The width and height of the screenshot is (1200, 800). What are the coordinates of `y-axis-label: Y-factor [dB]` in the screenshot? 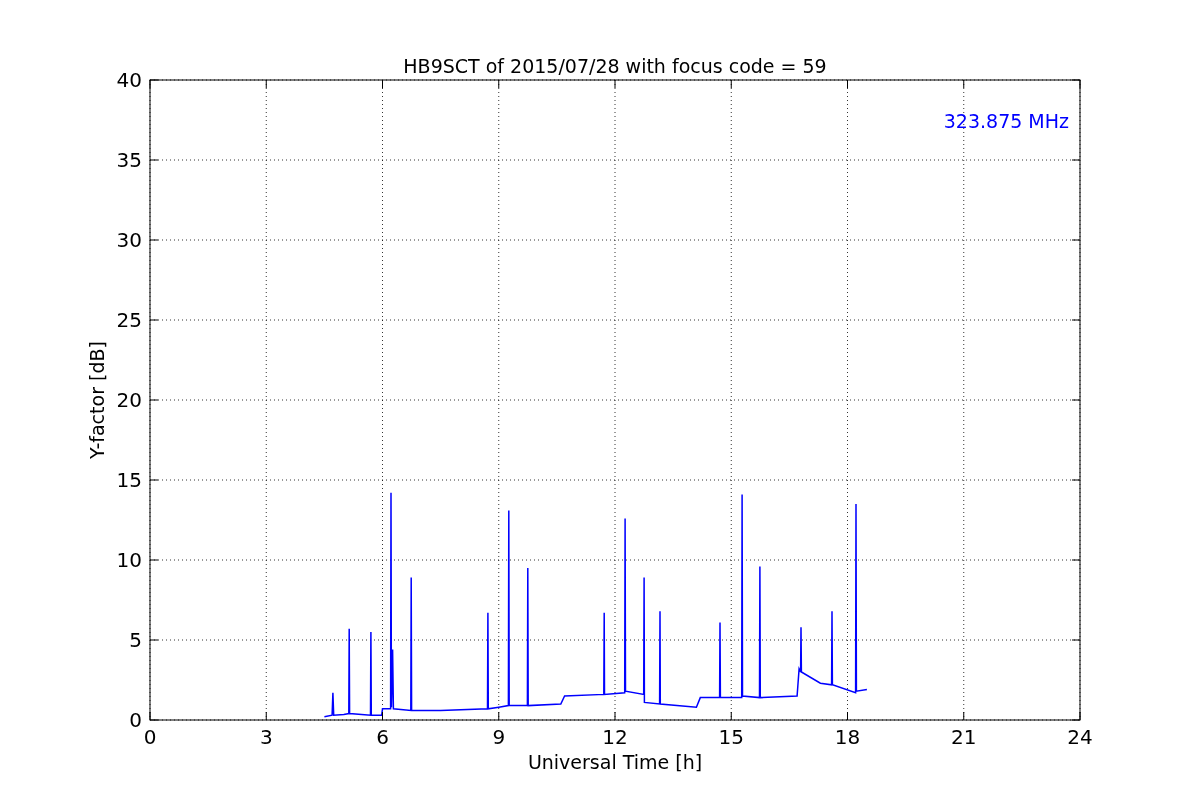 It's located at (97, 400).